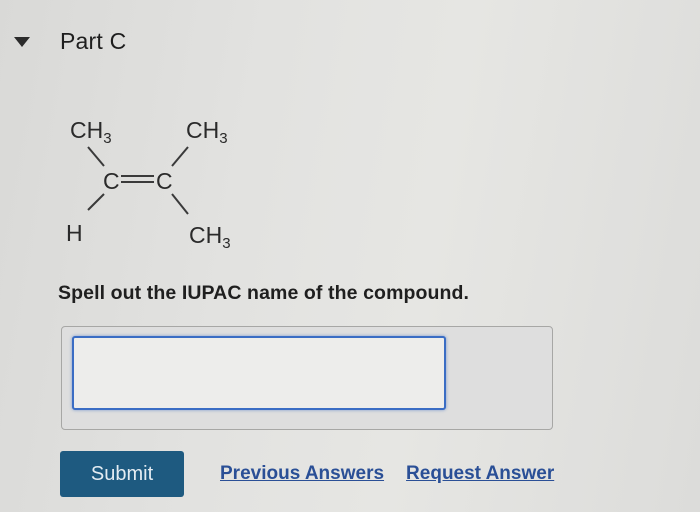 This screenshot has height=512, width=700. What do you see at coordinates (22, 41) in the screenshot?
I see `caret-down-icon` at bounding box center [22, 41].